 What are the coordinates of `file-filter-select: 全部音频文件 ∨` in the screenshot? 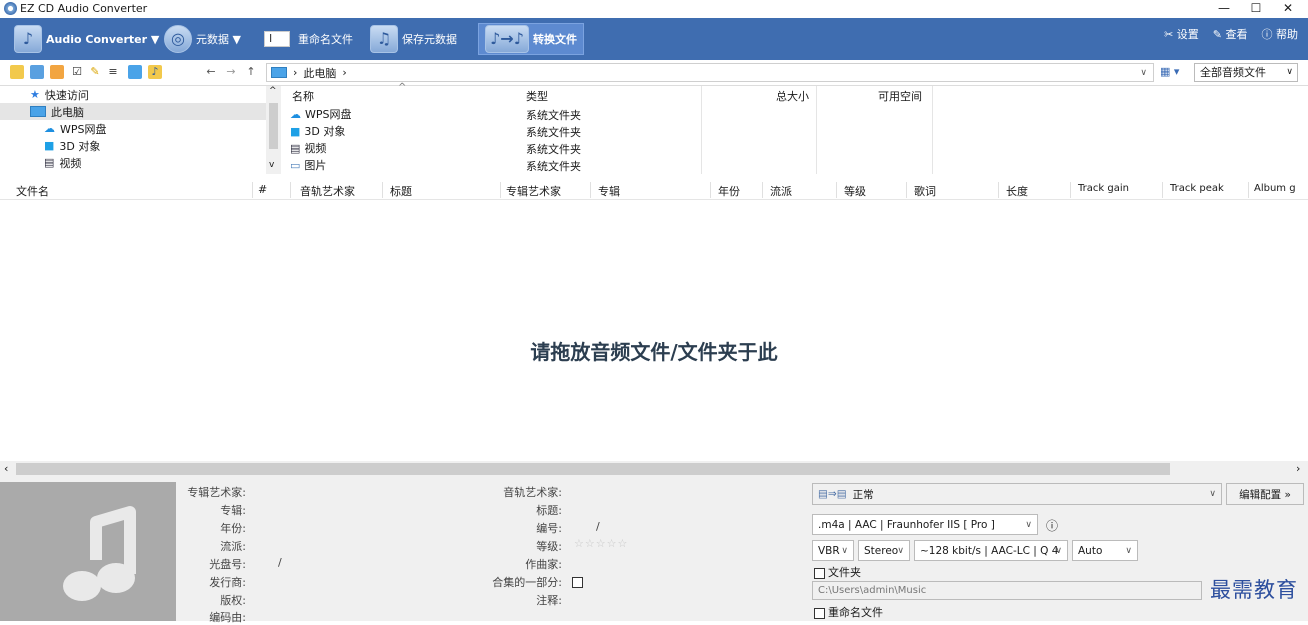 It's located at (1246, 72).